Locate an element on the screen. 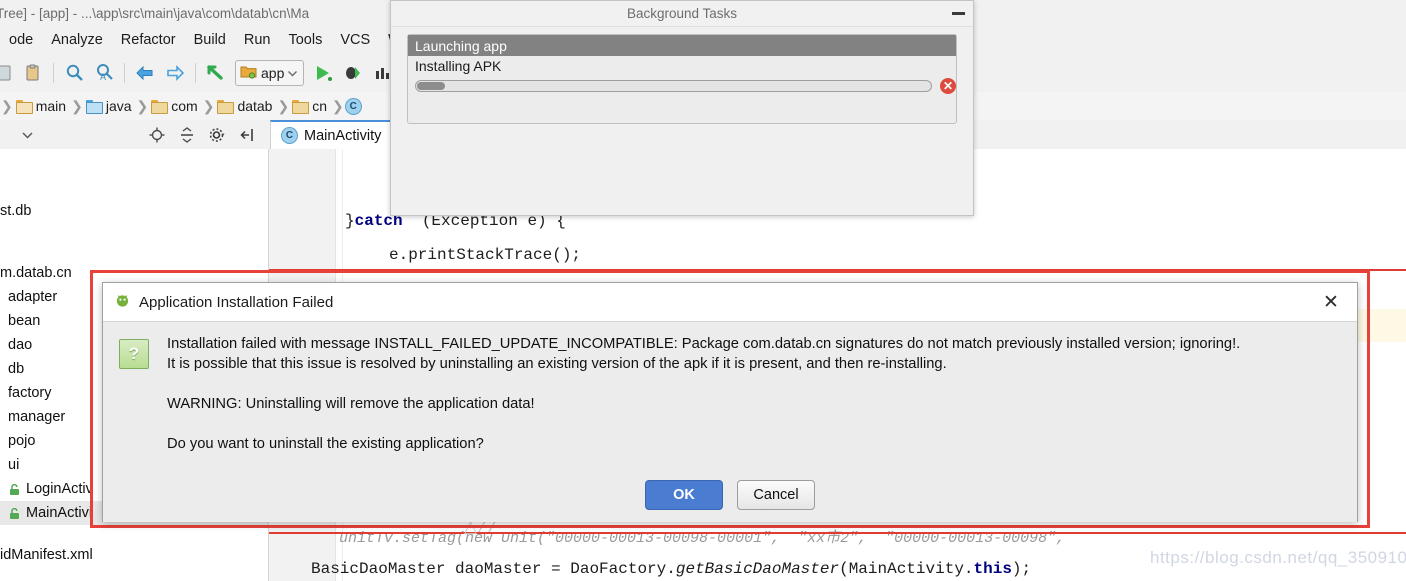  close-icon: ✕ is located at coordinates (1331, 302).